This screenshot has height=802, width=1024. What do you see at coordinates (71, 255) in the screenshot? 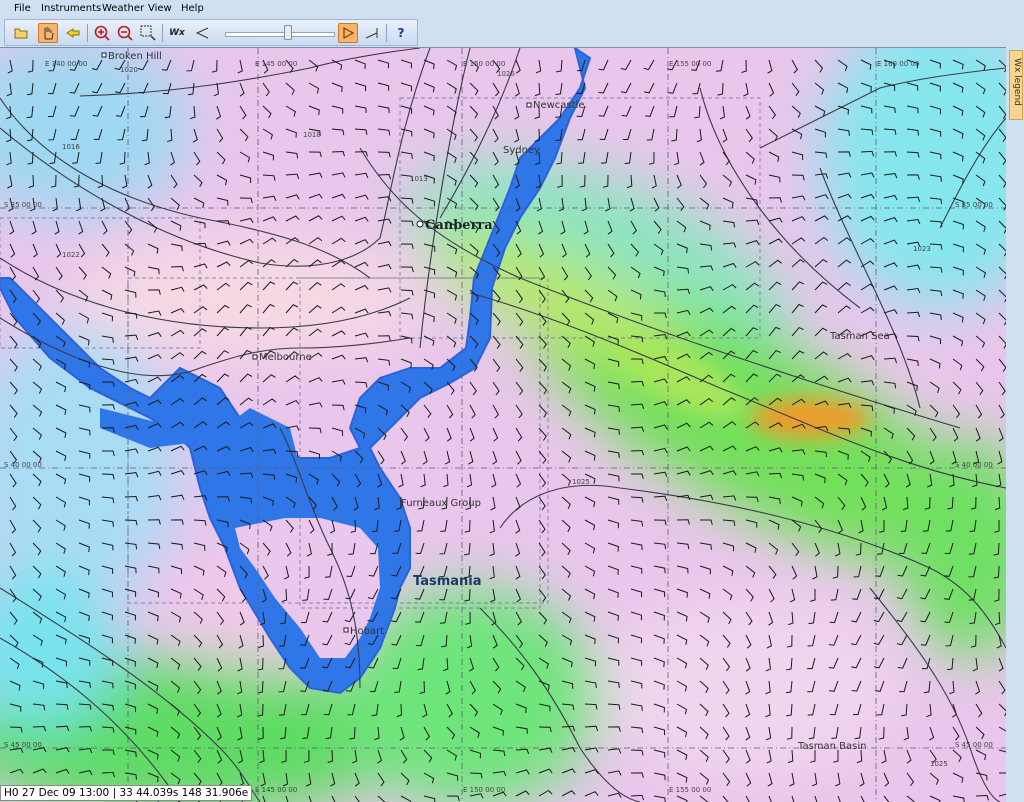
I see `isobar-label: 1022` at bounding box center [71, 255].